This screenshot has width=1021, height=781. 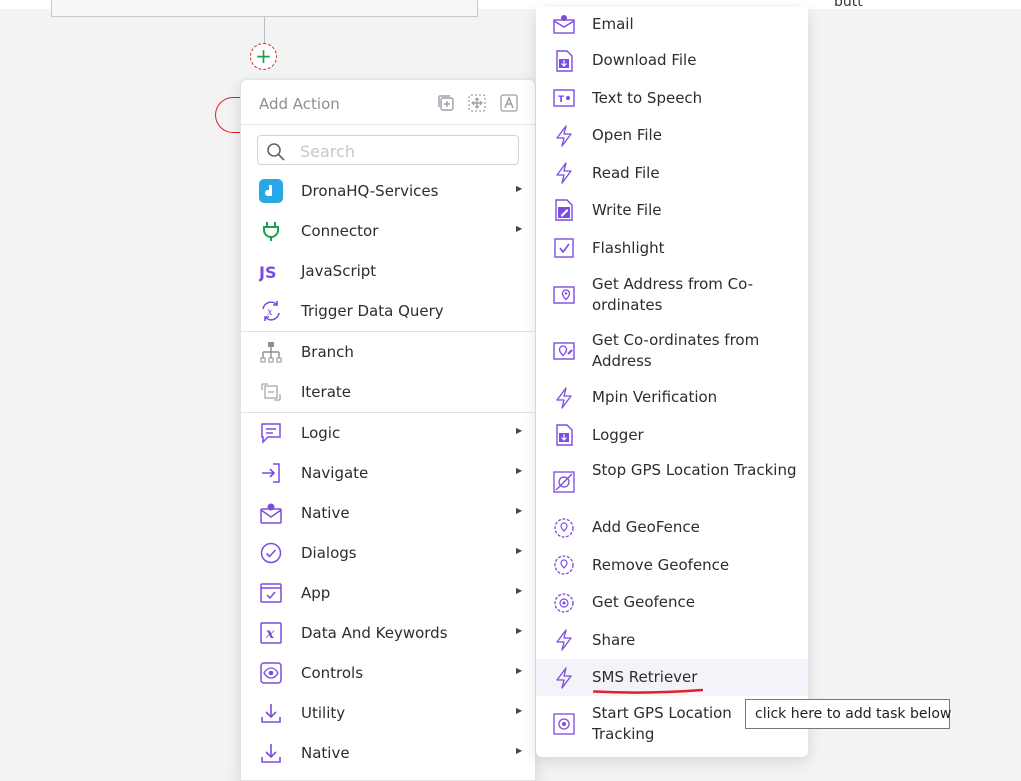 I want to click on search-field, so click(x=388, y=150).